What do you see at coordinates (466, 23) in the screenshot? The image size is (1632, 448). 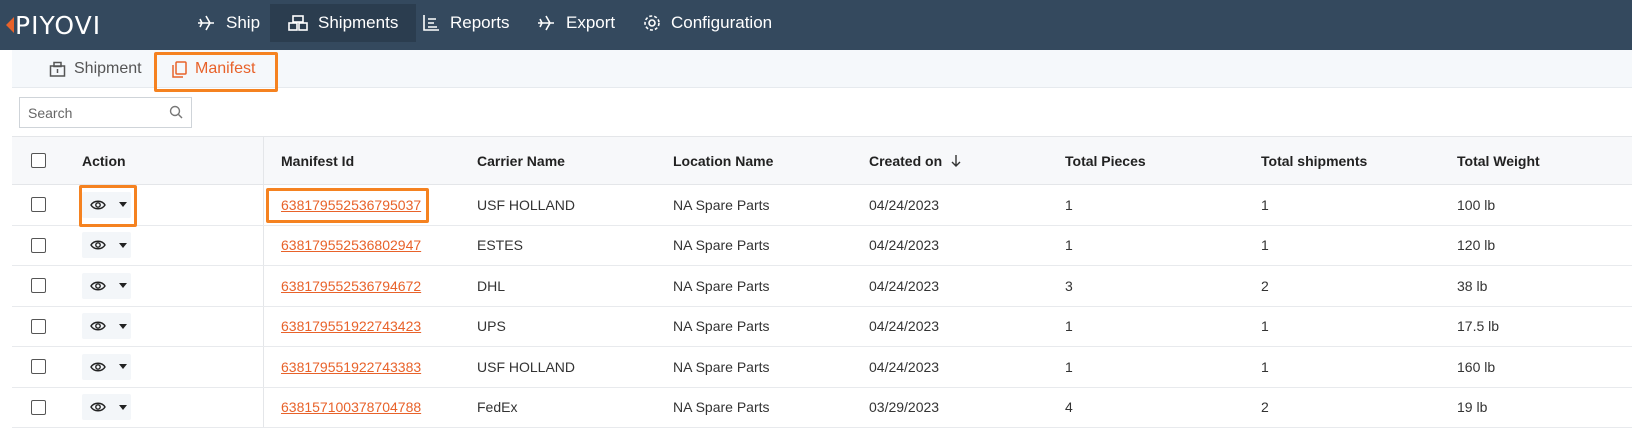 I see `nav-reports: Reports` at bounding box center [466, 23].